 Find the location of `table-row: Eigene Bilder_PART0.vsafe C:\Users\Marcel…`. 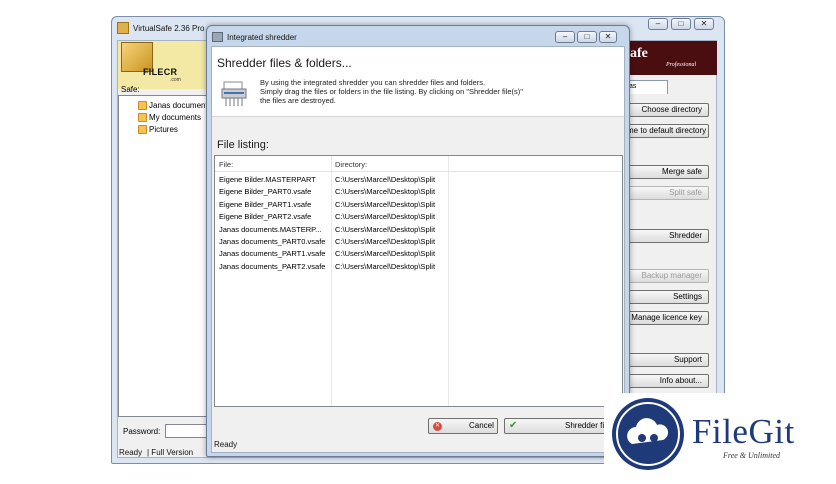

table-row: Eigene Bilder_PART0.vsafe C:\Users\Marcel… is located at coordinates (418, 191).